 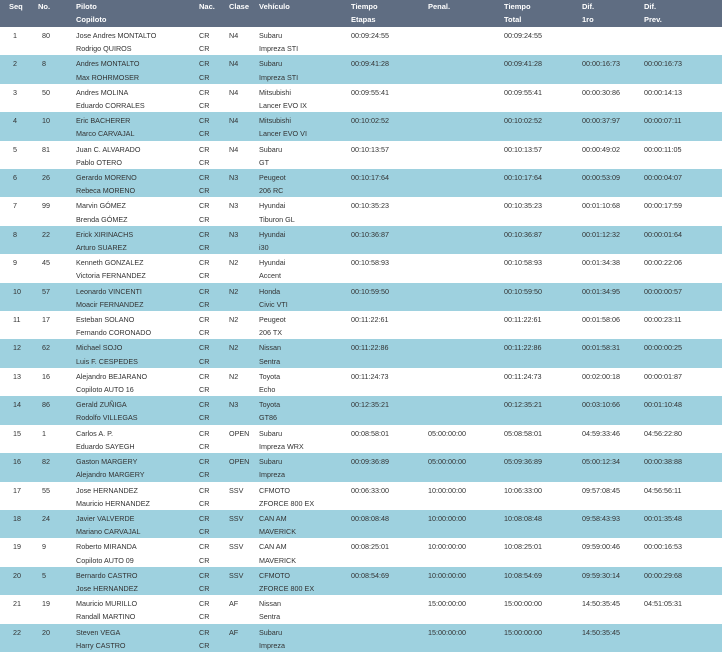 I want to click on cell-marca: Peugeot, so click(x=272, y=178).